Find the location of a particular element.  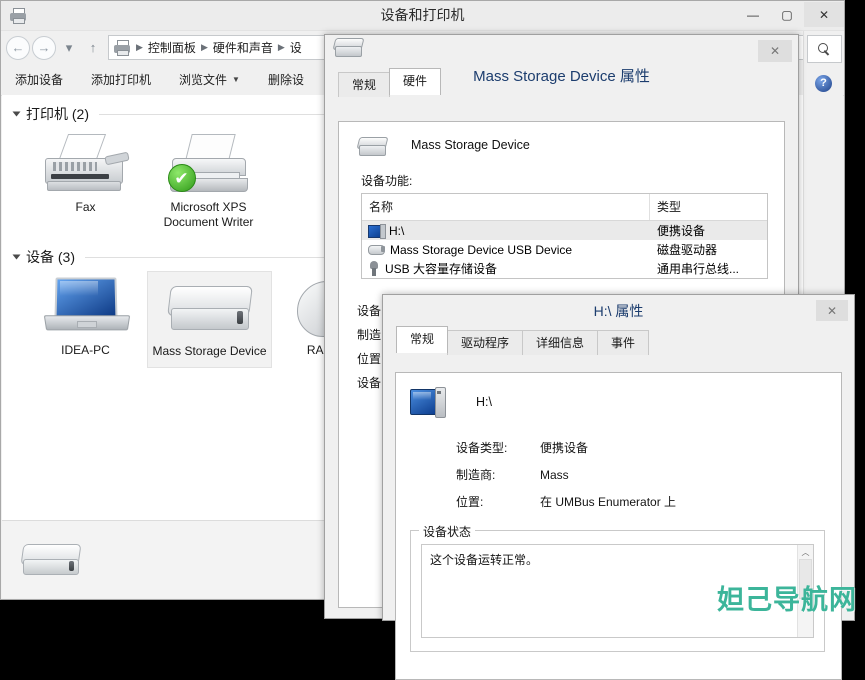

group-title-devices: 设备 (3) is located at coordinates (50, 257).